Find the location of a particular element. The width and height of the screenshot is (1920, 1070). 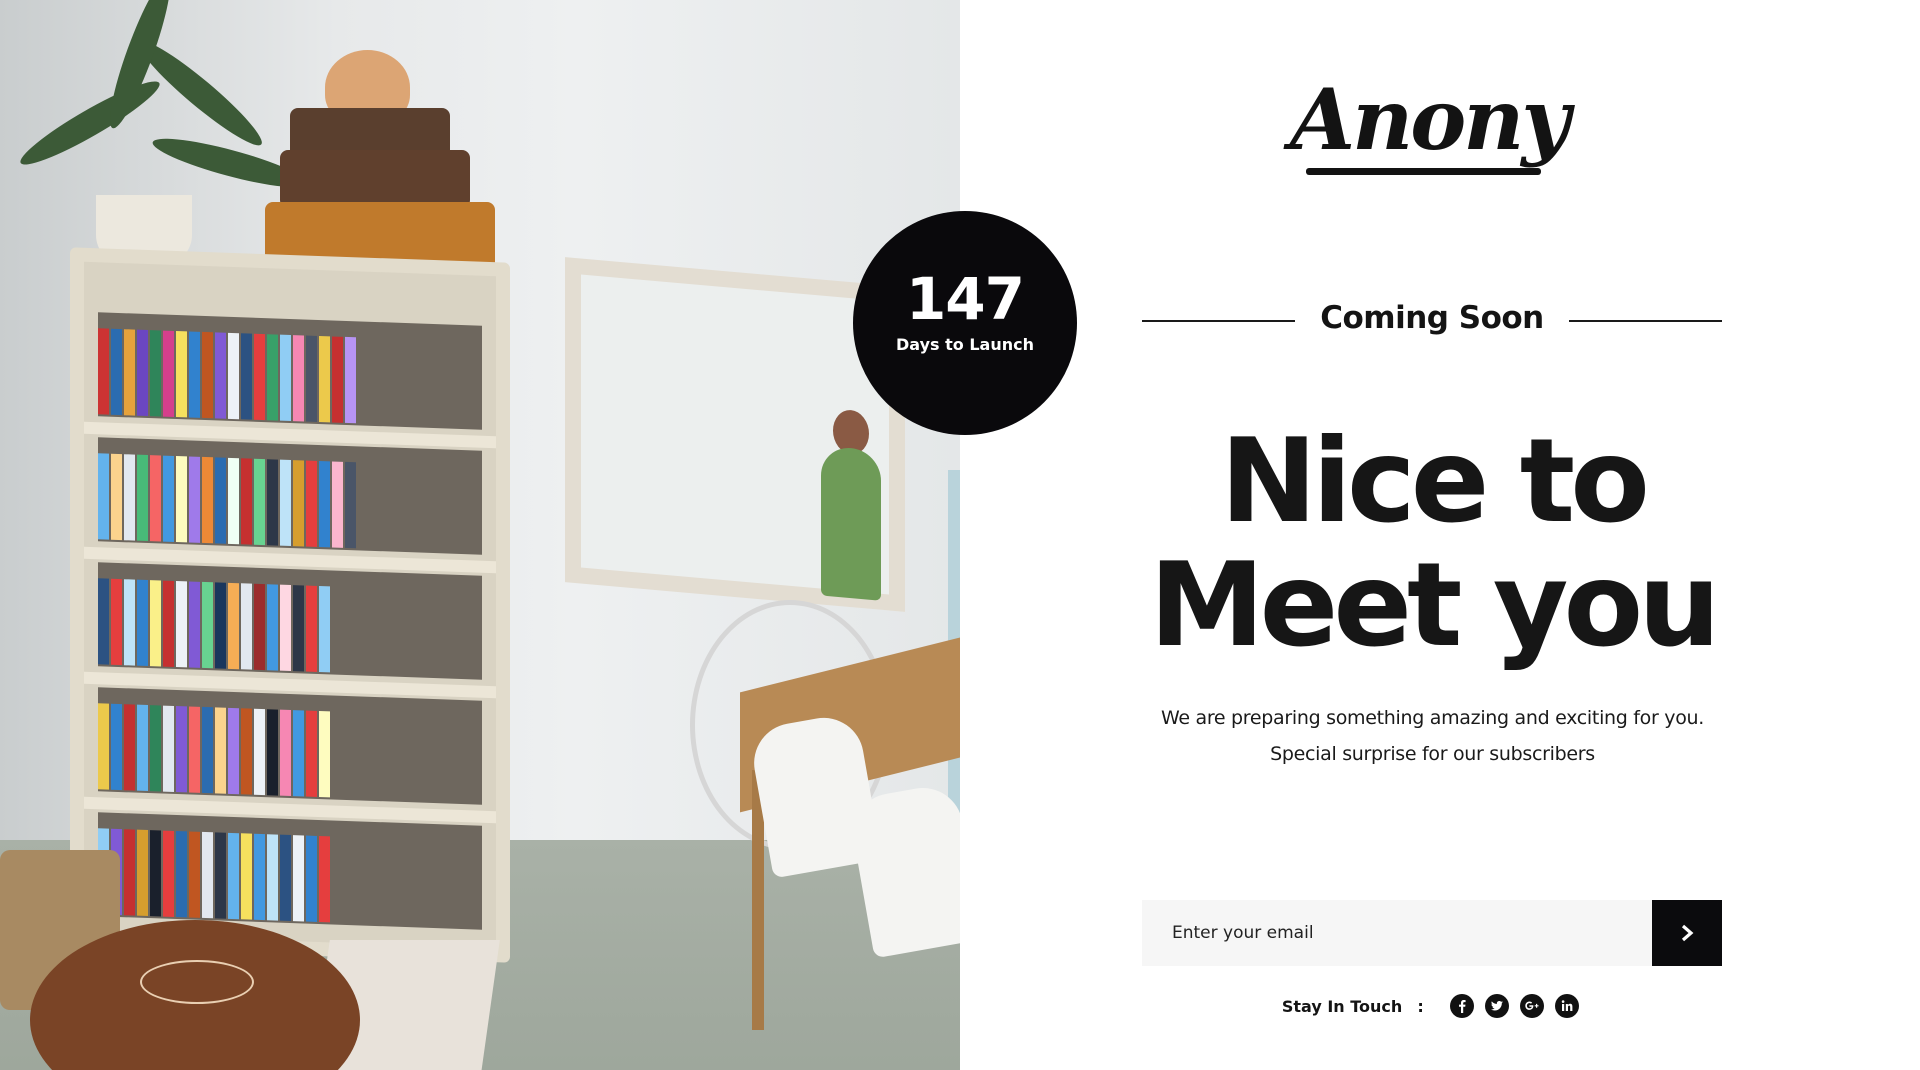

facebook-icon is located at coordinates (1461, 1006).